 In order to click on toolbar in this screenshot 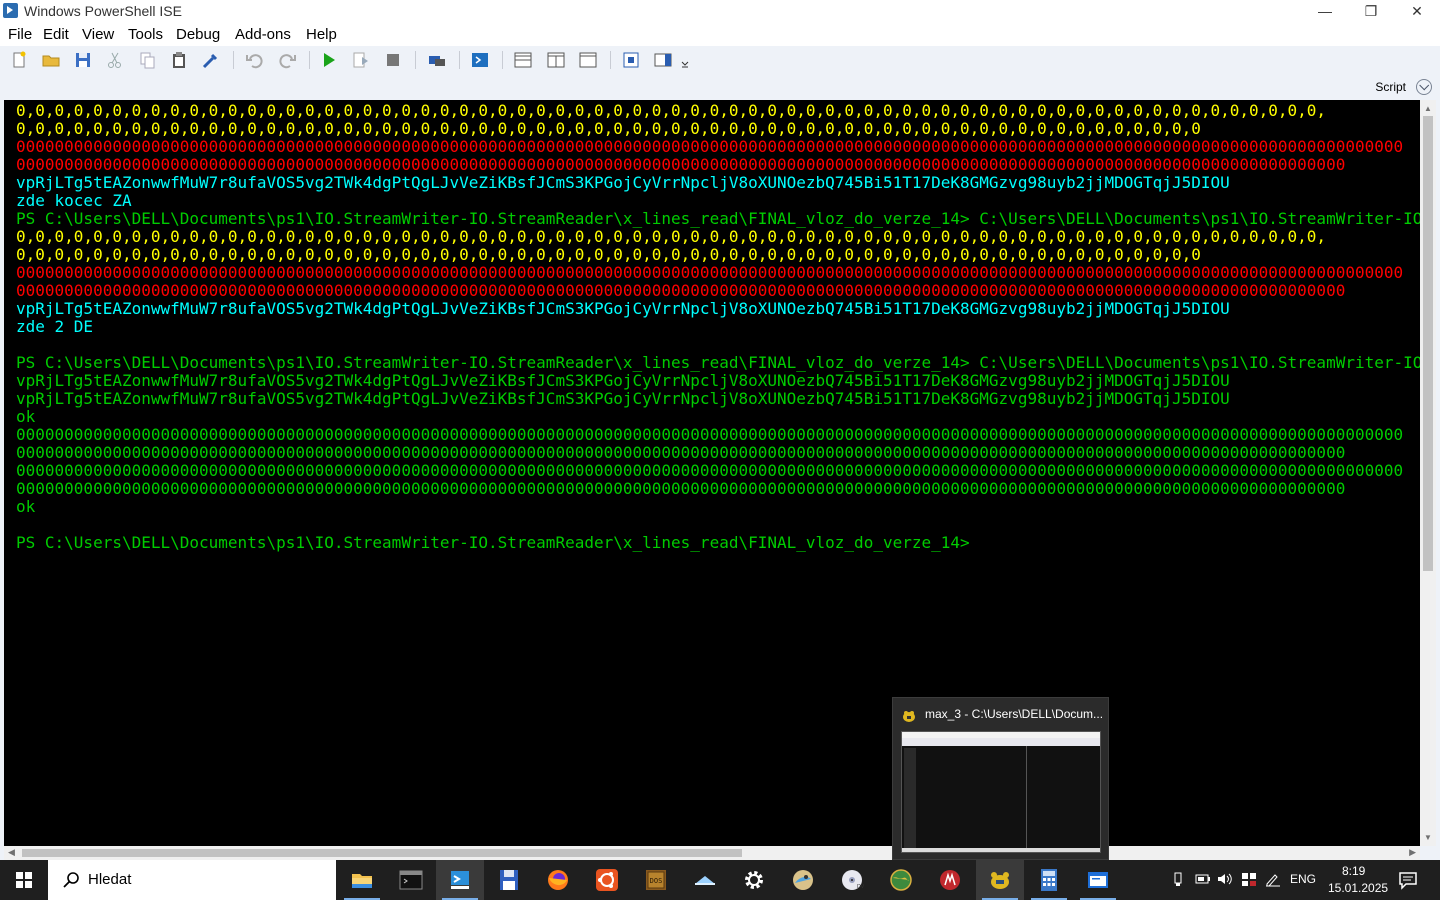, I will do `click(720, 60)`.